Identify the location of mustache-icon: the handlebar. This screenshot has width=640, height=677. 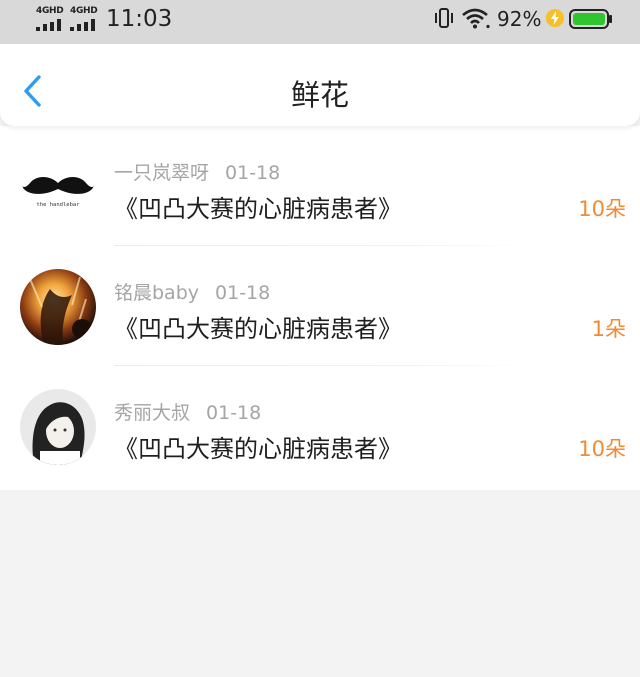
(58, 187).